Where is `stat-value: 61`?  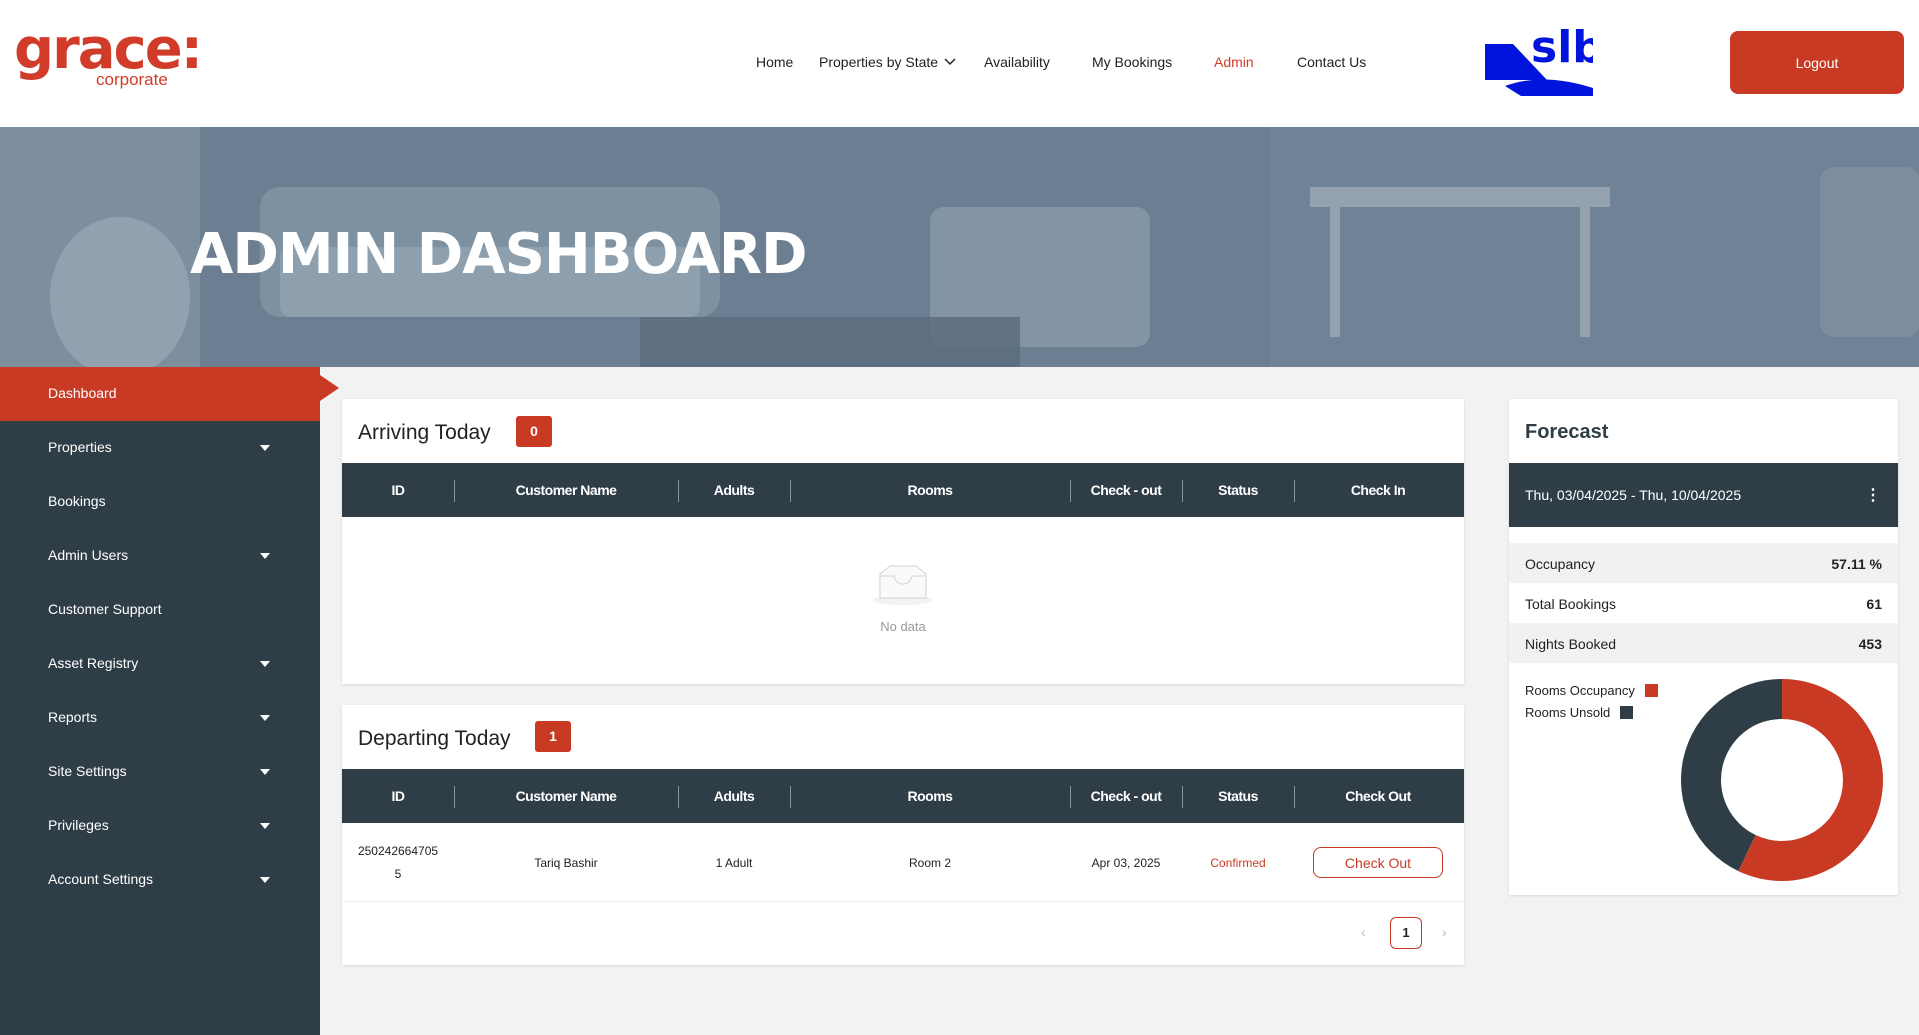 stat-value: 61 is located at coordinates (1874, 604).